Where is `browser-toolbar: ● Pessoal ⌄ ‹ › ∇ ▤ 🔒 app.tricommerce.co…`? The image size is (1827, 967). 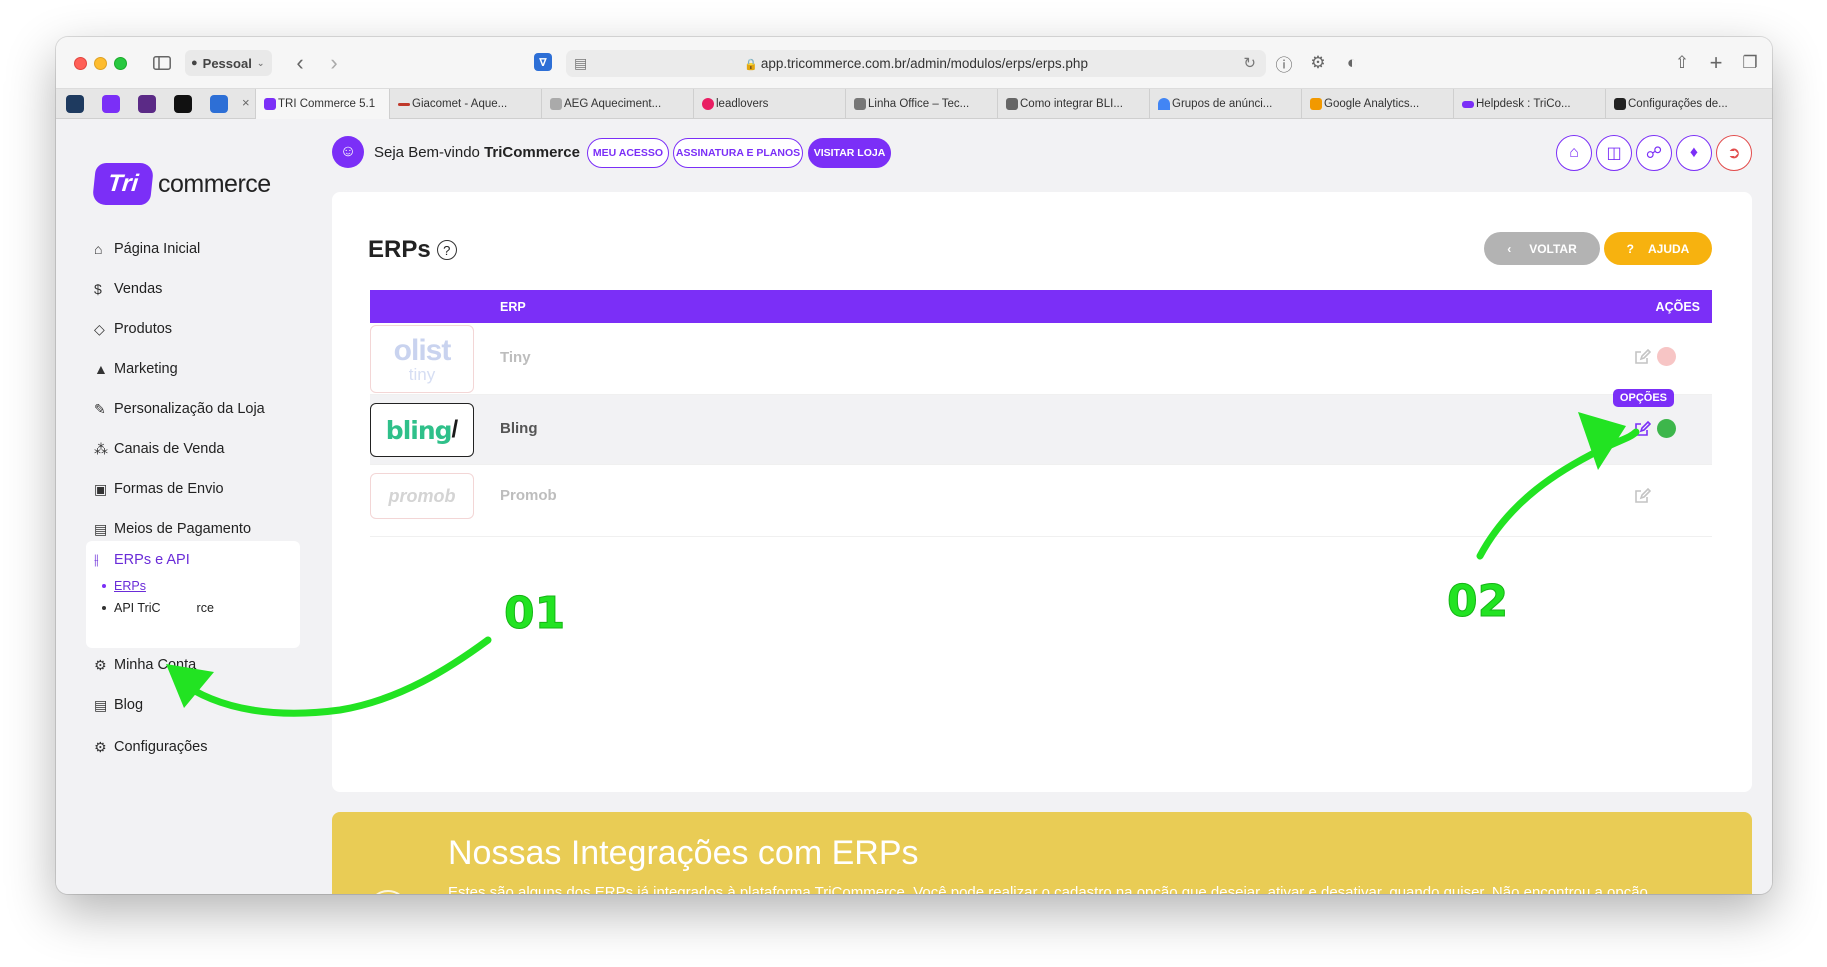
browser-toolbar: ● Pessoal ⌄ ‹ › ∇ ▤ 🔒 app.tricommerce.co… is located at coordinates (914, 63).